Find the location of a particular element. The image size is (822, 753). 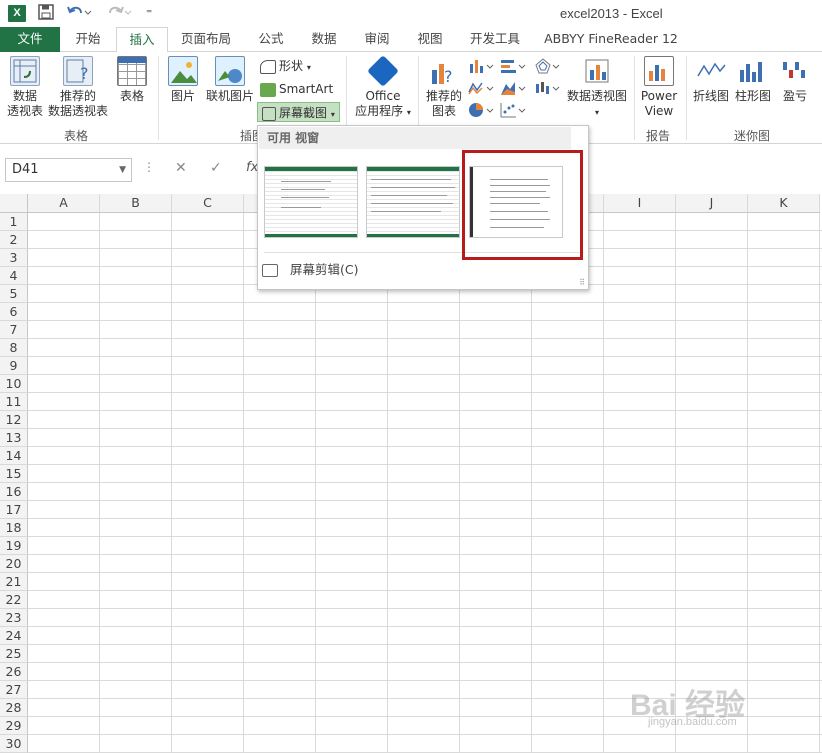

customize-quick-access-icon: ⁼ is located at coordinates (149, 13).